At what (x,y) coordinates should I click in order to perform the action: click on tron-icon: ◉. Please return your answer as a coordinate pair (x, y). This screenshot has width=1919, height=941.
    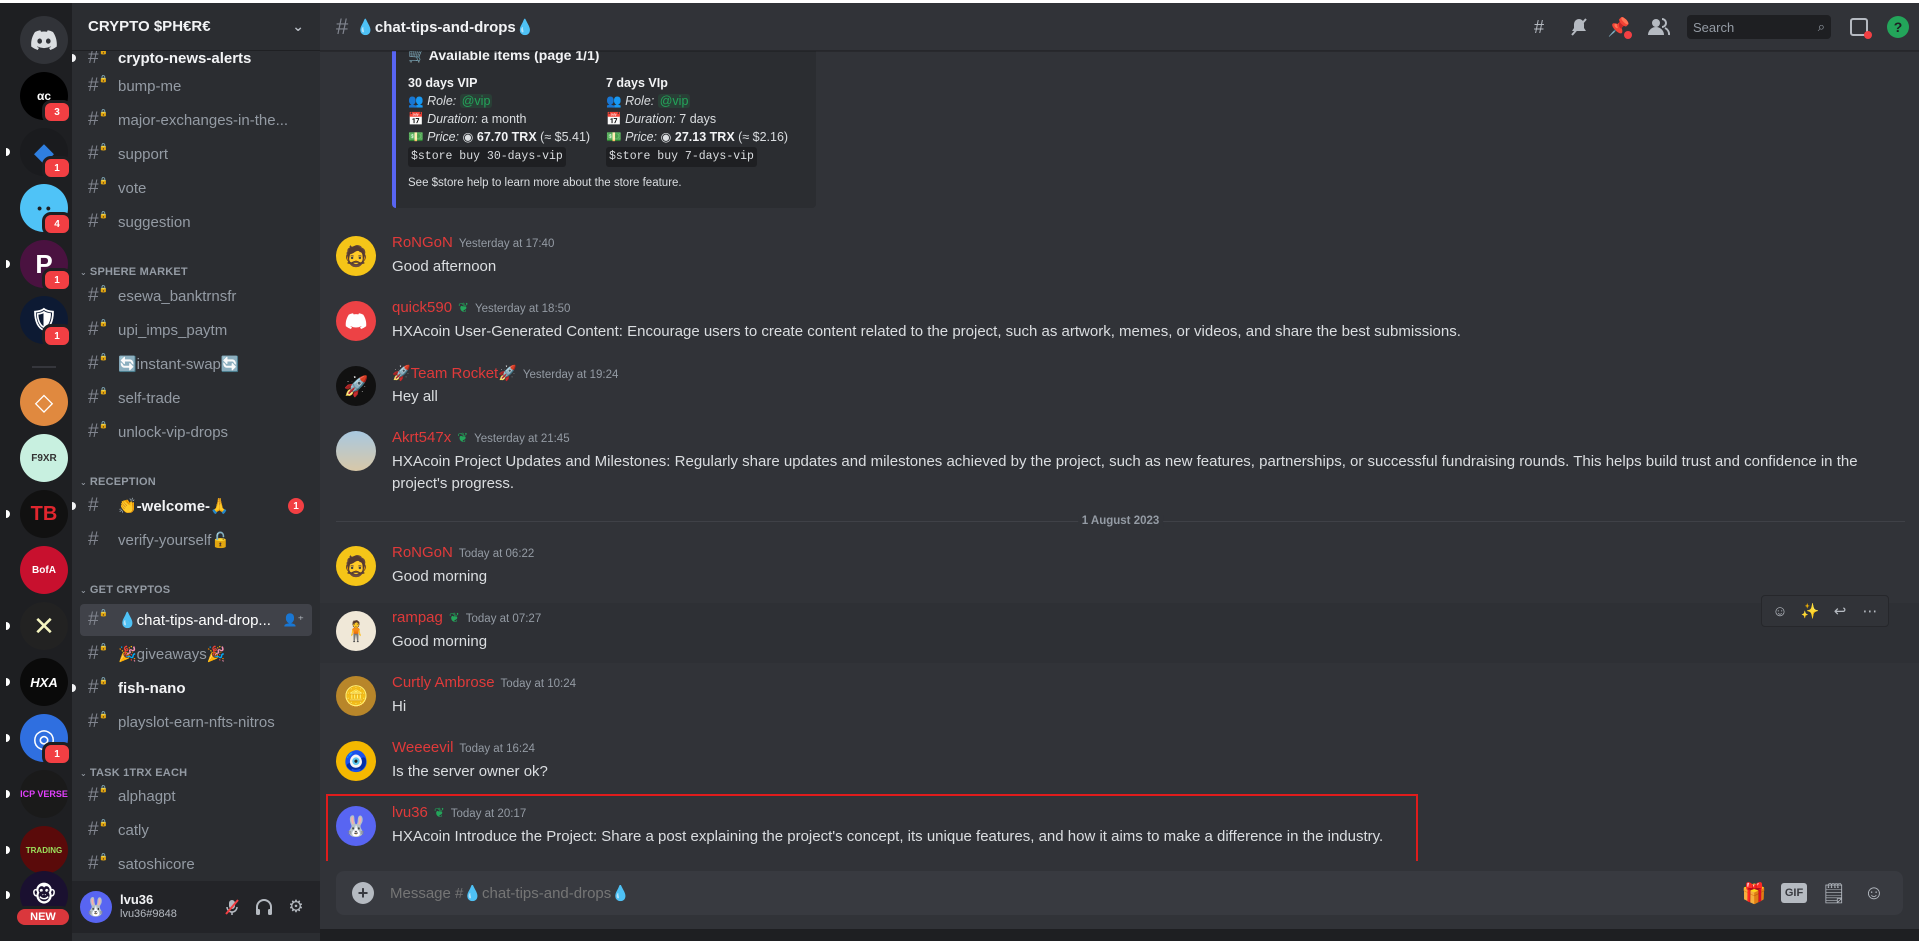
    Looking at the image, I should click on (468, 137).